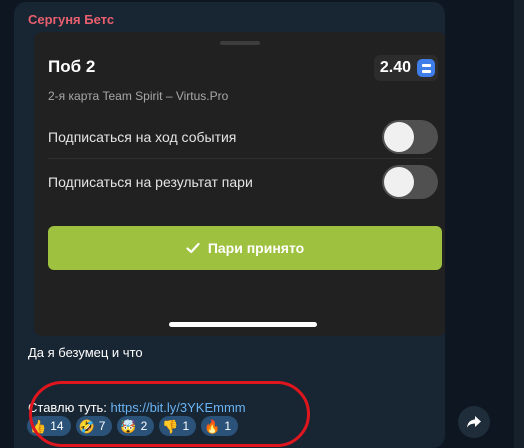 Image resolution: width=524 pixels, height=448 pixels. I want to click on bet-accepted-button: Пари принято, so click(245, 248).